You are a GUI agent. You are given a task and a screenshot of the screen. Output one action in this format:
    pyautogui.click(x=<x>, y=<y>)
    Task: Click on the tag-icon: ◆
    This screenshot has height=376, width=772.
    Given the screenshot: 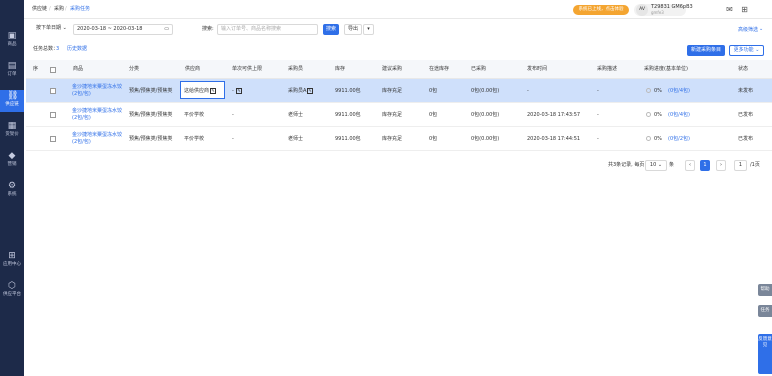 What is the action you would take?
    pyautogui.click(x=12, y=156)
    